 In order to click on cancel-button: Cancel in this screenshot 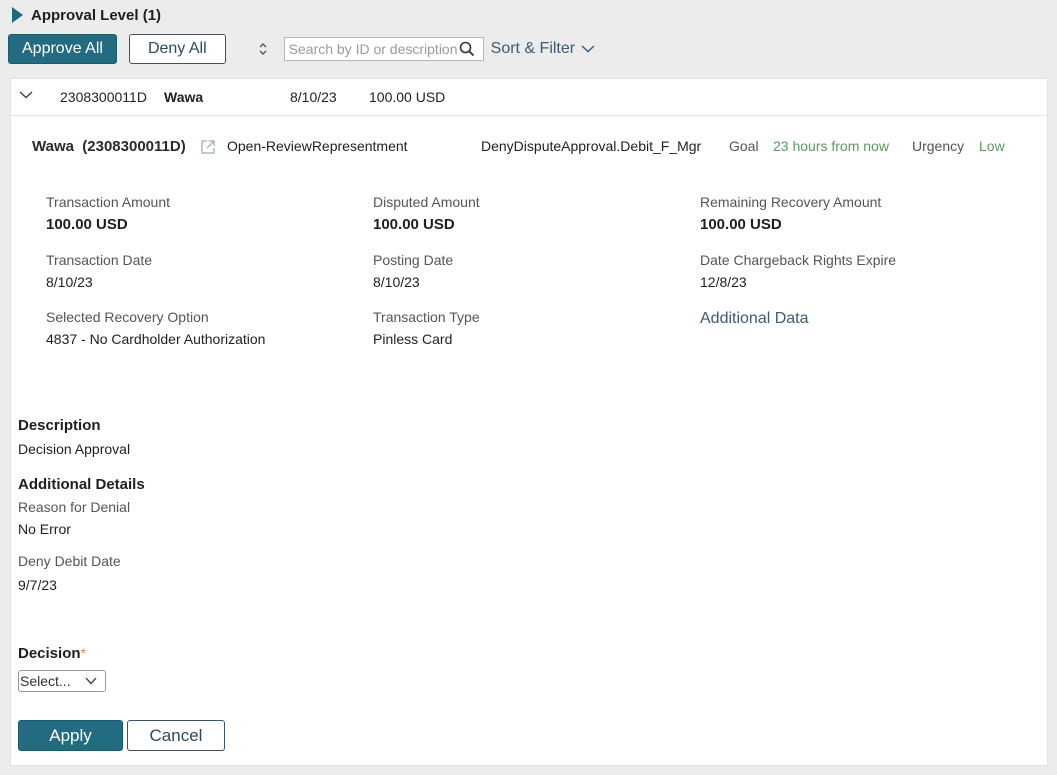, I will do `click(176, 735)`.